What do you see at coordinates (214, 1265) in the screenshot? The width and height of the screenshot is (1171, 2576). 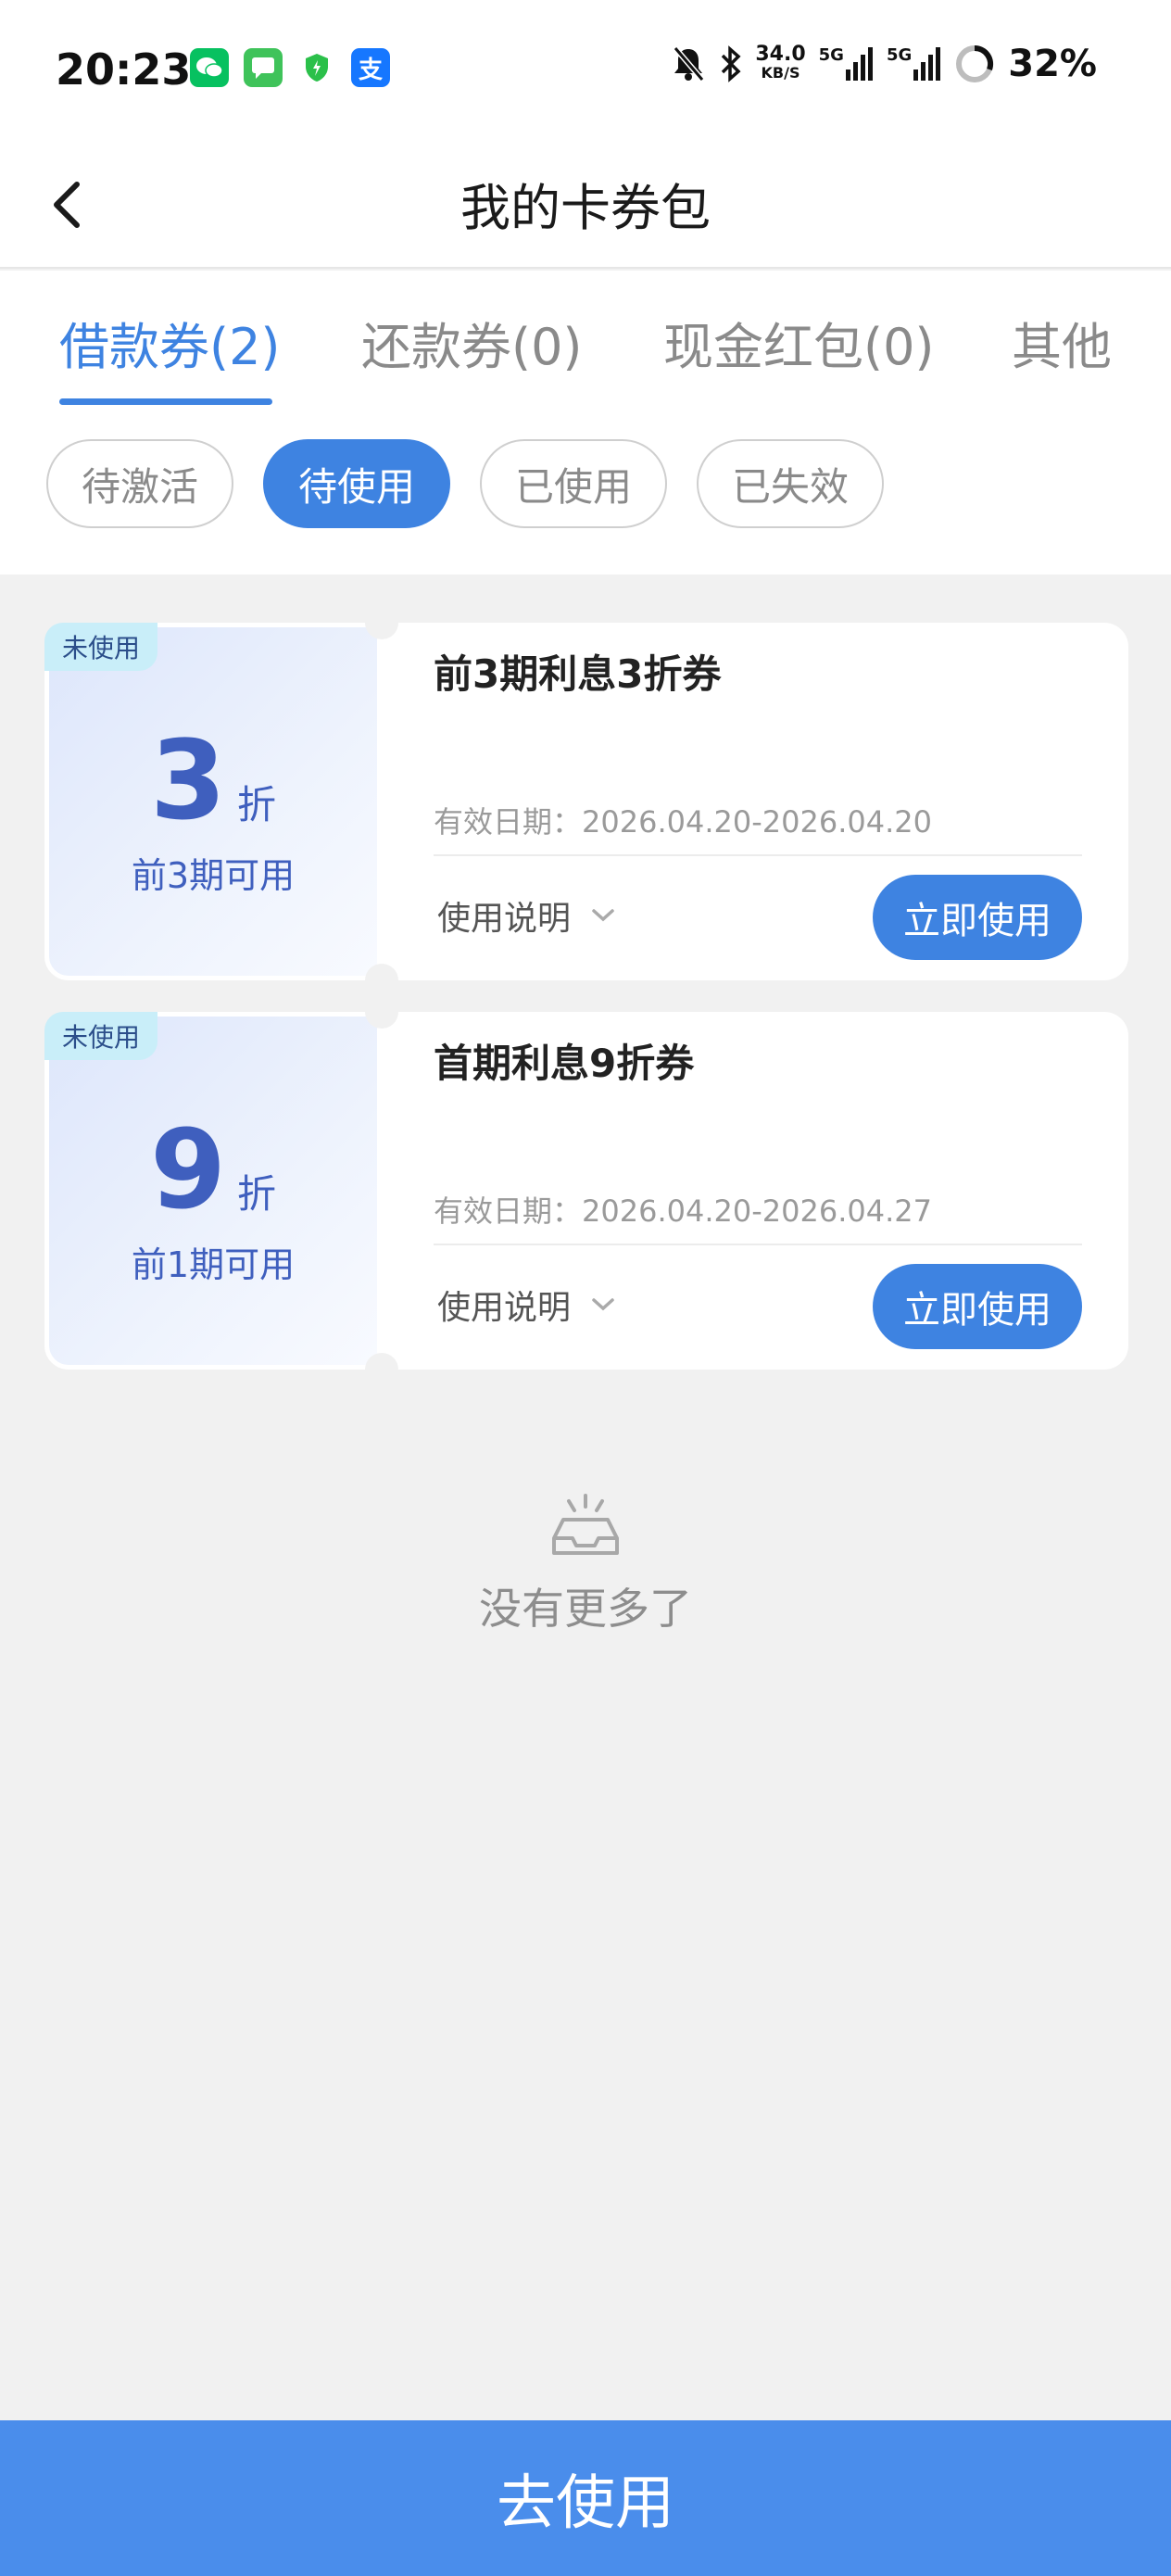 I see `discount-scope: 前1期可用` at bounding box center [214, 1265].